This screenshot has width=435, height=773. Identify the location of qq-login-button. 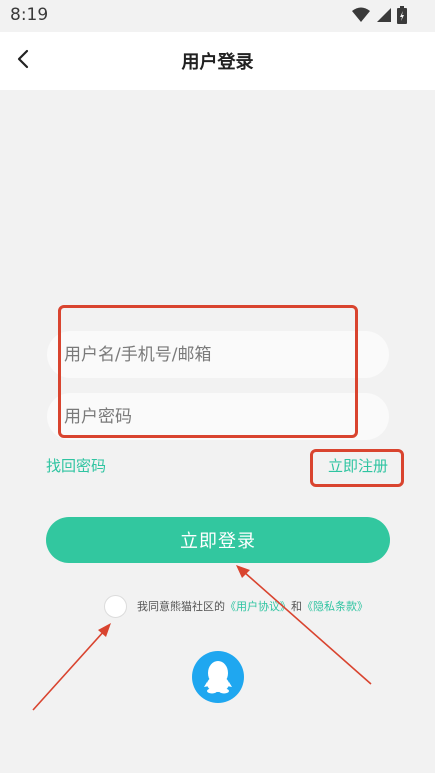
(218, 677).